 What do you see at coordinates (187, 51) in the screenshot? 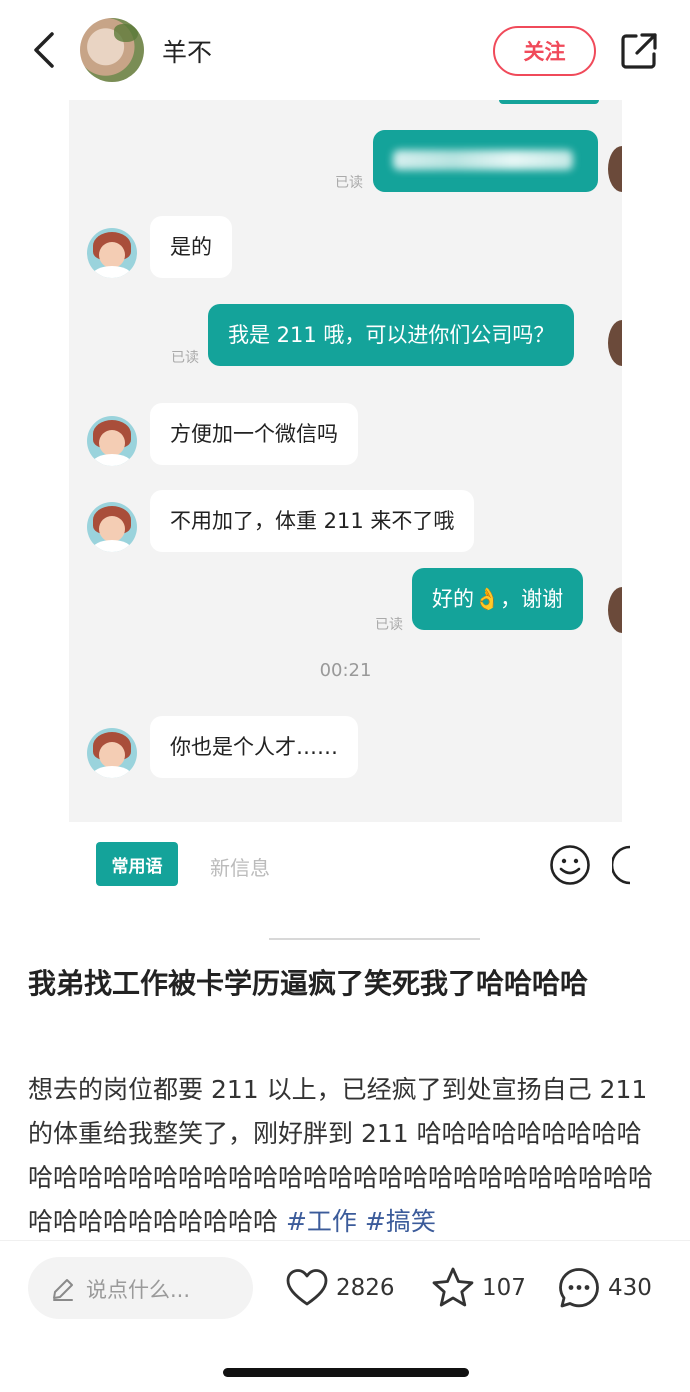
I see `author-name: 羊不` at bounding box center [187, 51].